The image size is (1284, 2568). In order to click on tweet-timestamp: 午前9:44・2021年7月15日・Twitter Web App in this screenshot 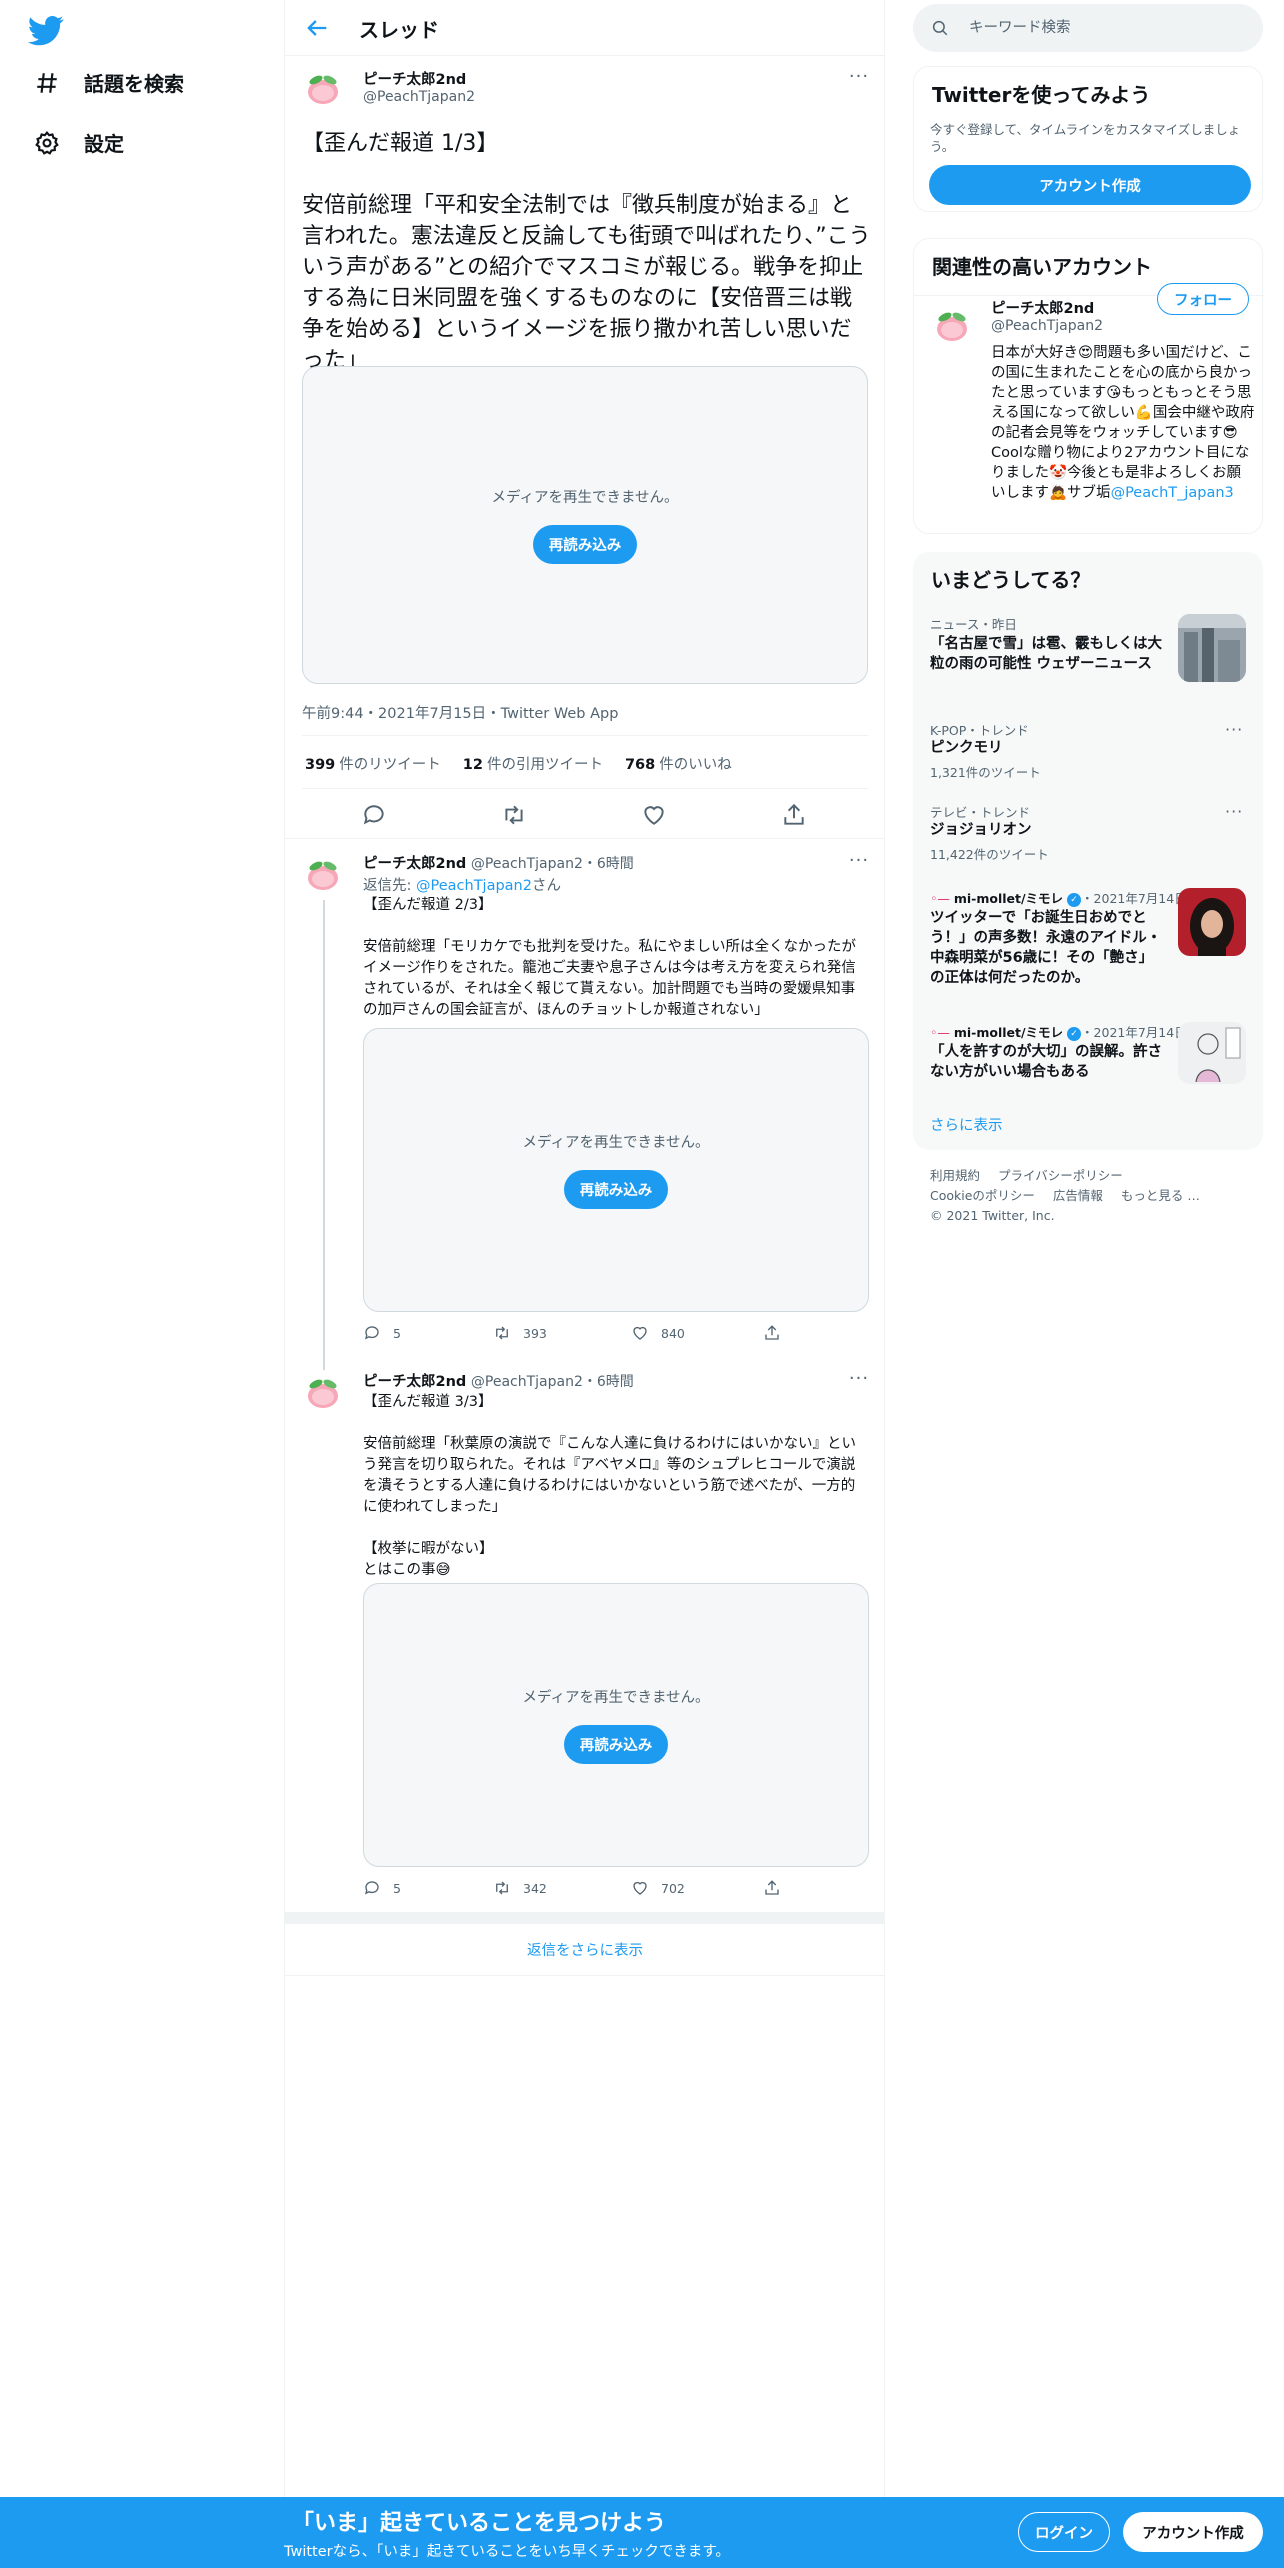, I will do `click(460, 712)`.